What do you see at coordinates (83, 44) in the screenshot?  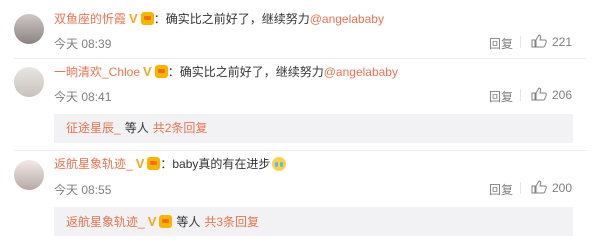 I see `comment-time: 今天 08:39` at bounding box center [83, 44].